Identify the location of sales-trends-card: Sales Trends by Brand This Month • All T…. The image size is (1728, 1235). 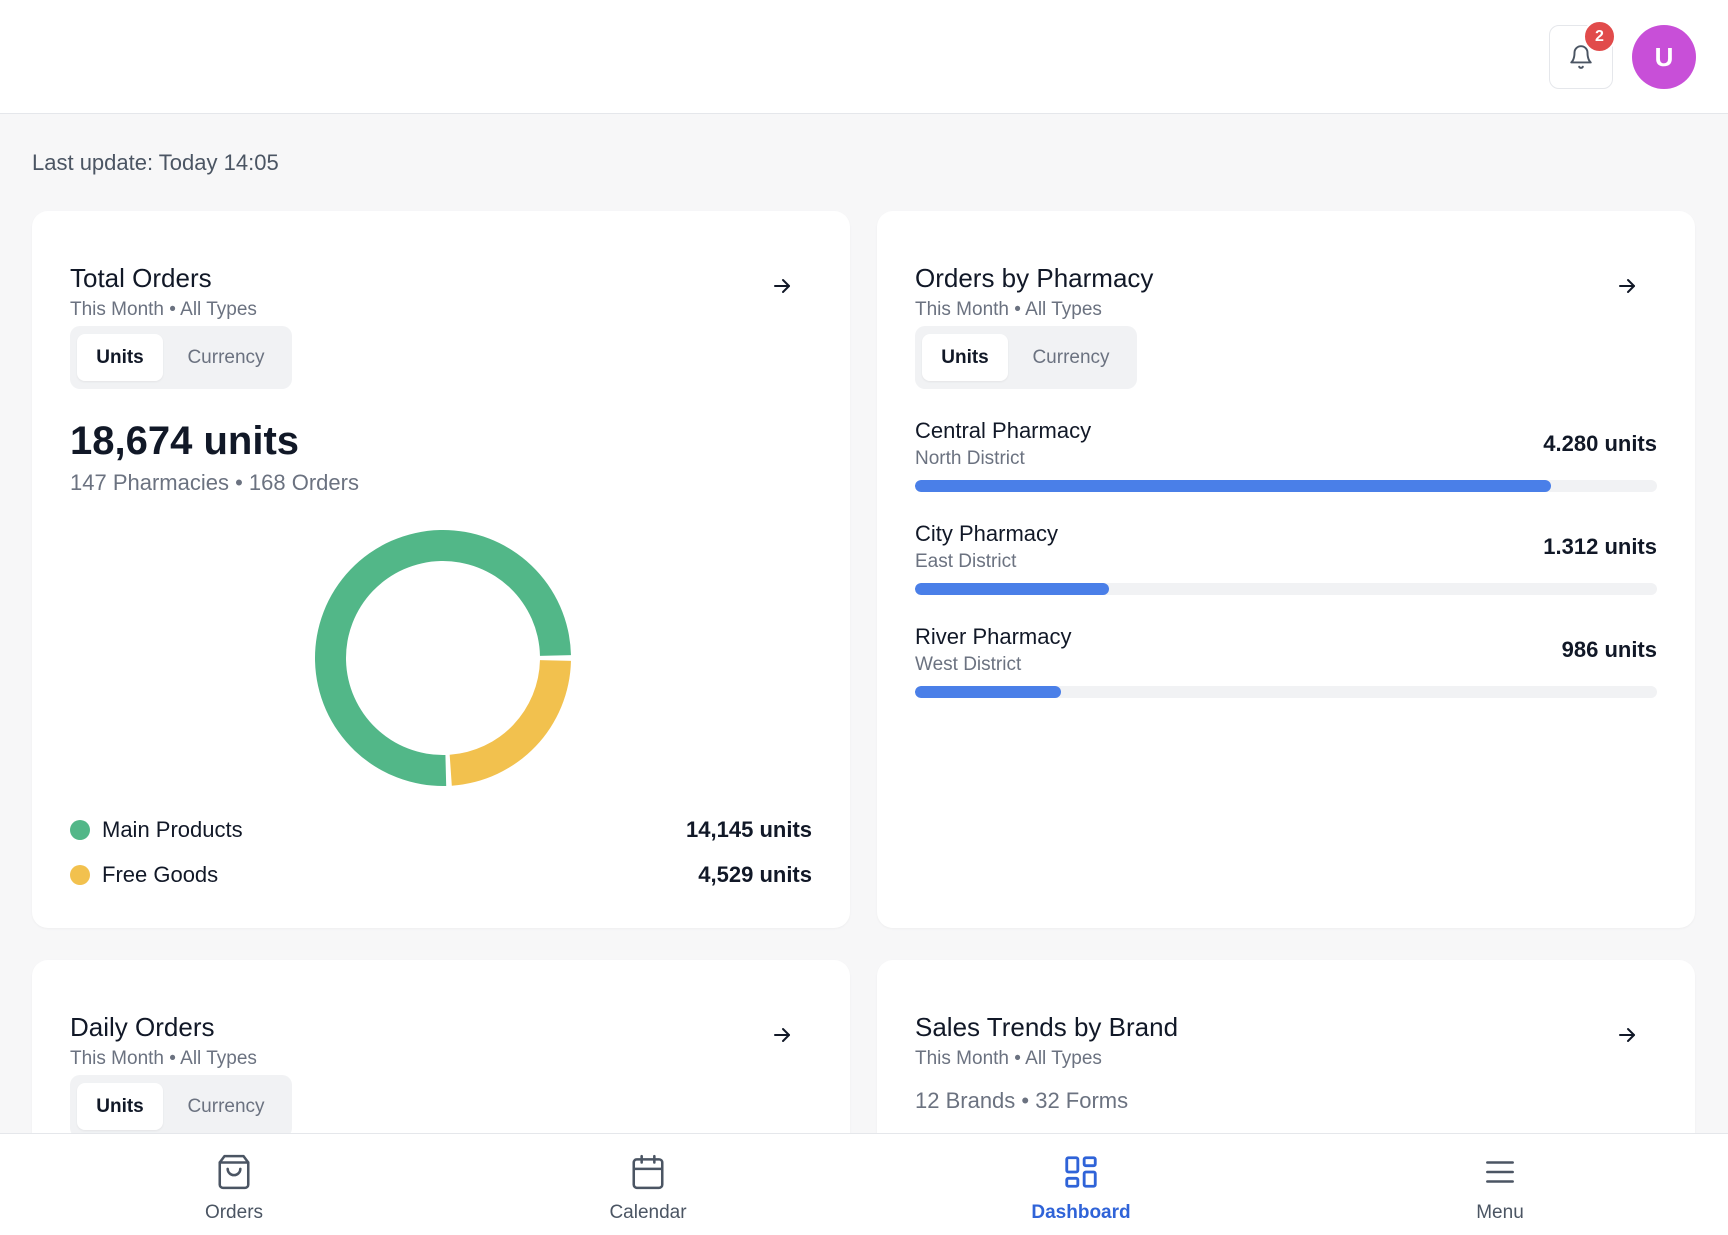
(1286, 1060).